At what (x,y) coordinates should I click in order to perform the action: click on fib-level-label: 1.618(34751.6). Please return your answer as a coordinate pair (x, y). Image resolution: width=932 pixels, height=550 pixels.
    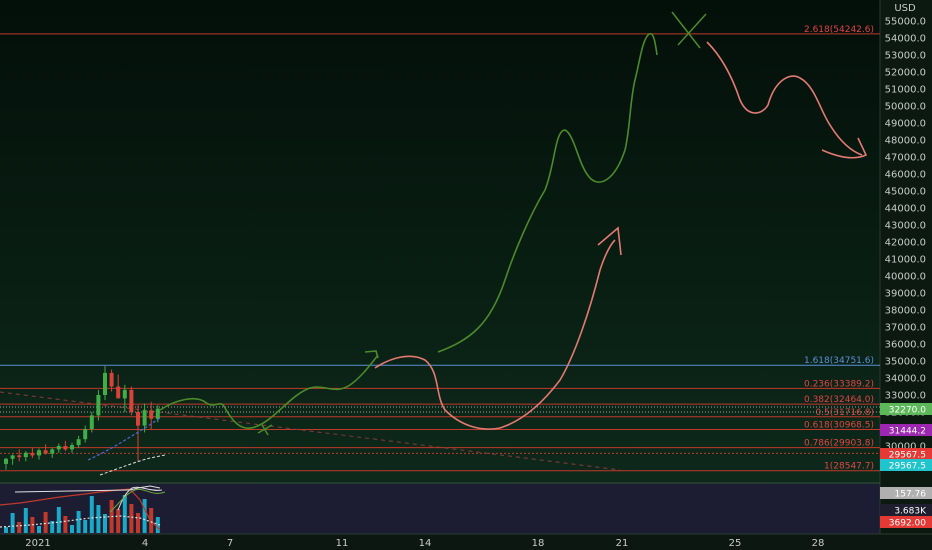
    Looking at the image, I should click on (839, 361).